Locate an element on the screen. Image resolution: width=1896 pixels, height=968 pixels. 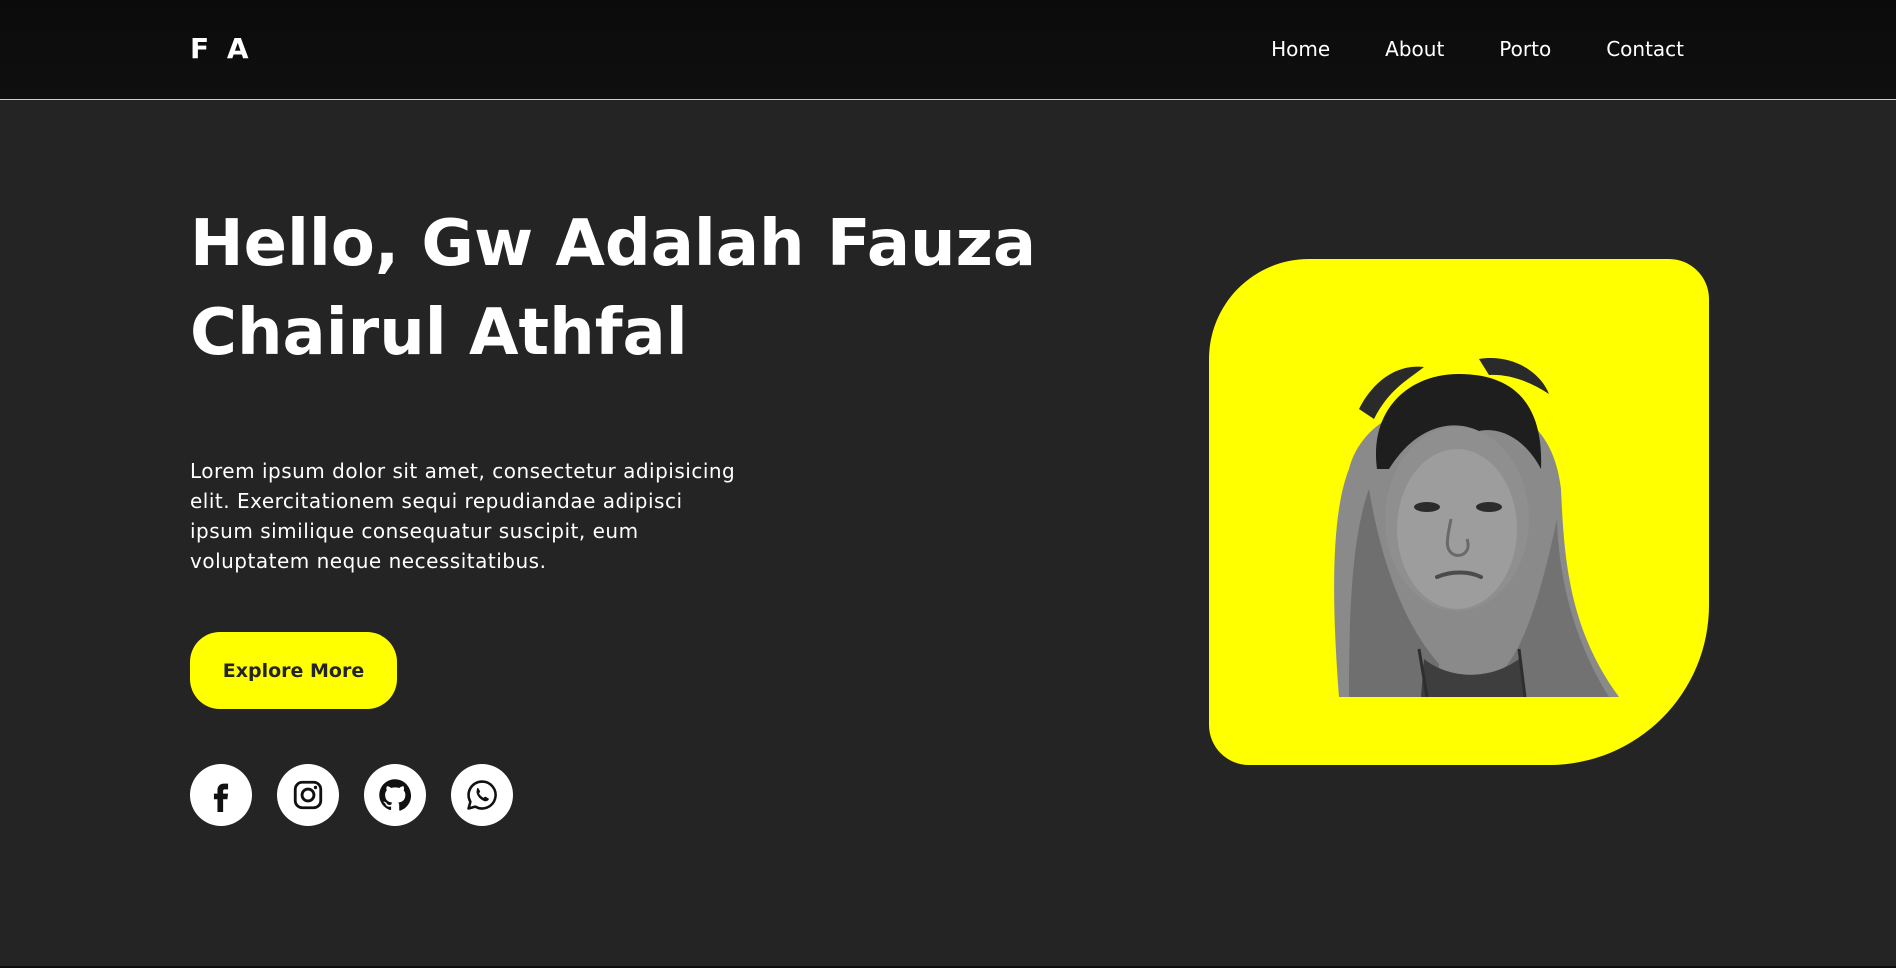
github-link is located at coordinates (395, 795).